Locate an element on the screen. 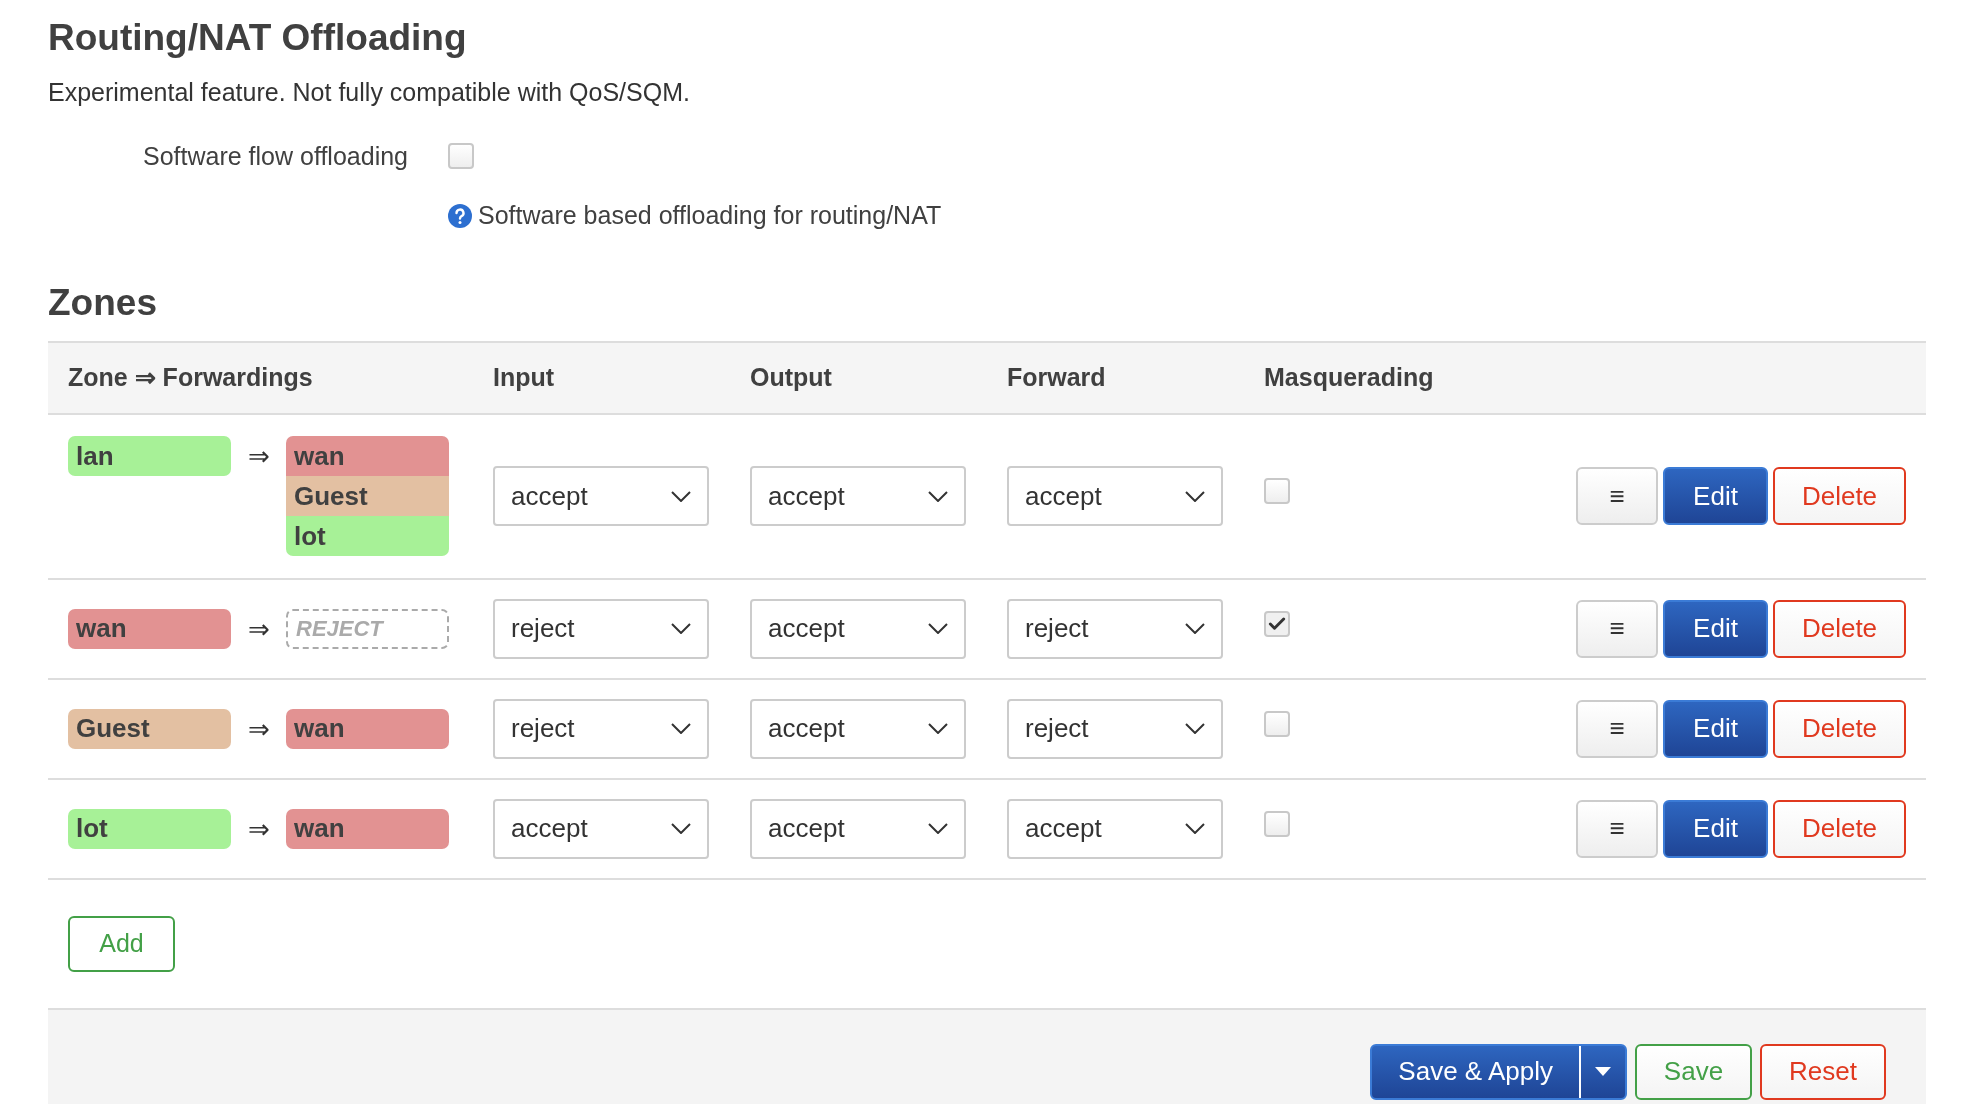 Image resolution: width=1974 pixels, height=1104 pixels. column-header: Zone ⇒ Forwardings is located at coordinates (190, 377).